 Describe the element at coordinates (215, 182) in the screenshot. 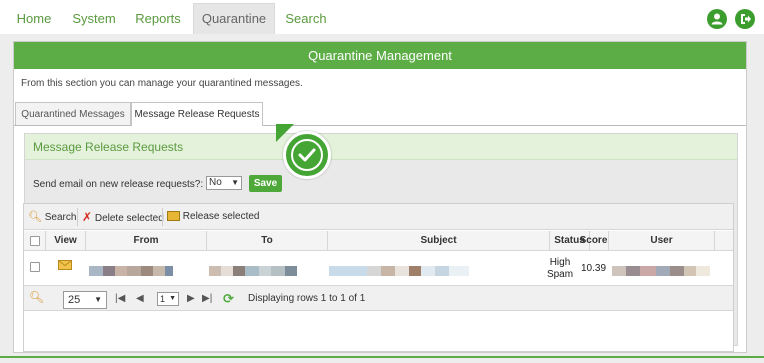

I see `email-setting-value: No` at that location.